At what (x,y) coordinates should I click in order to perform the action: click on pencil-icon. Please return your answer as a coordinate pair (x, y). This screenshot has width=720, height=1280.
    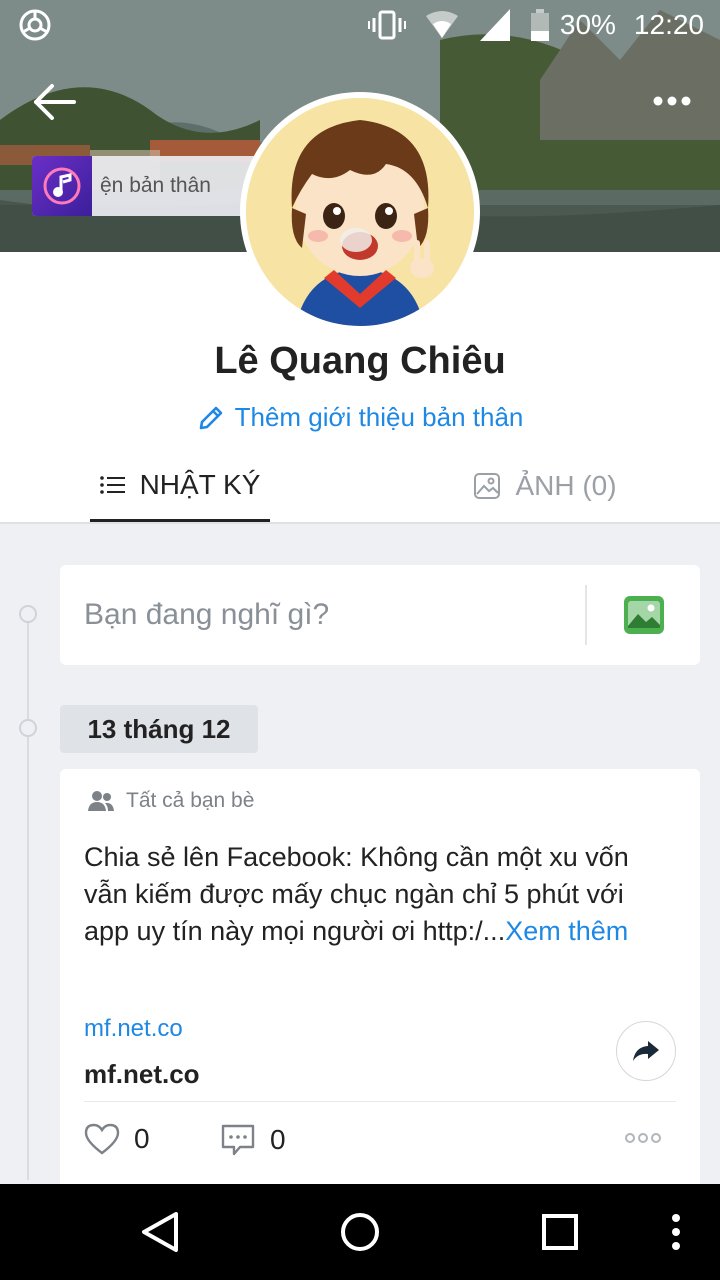
    Looking at the image, I should click on (210, 417).